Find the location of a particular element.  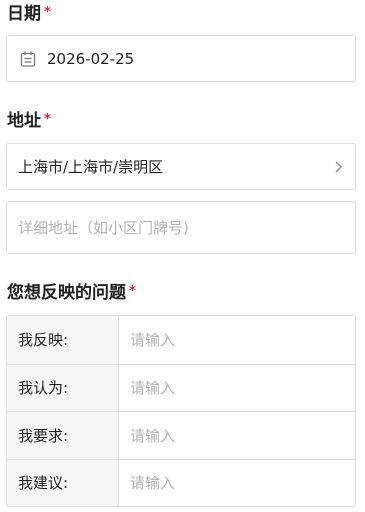

date-field: 2026-02-25 is located at coordinates (181, 58).